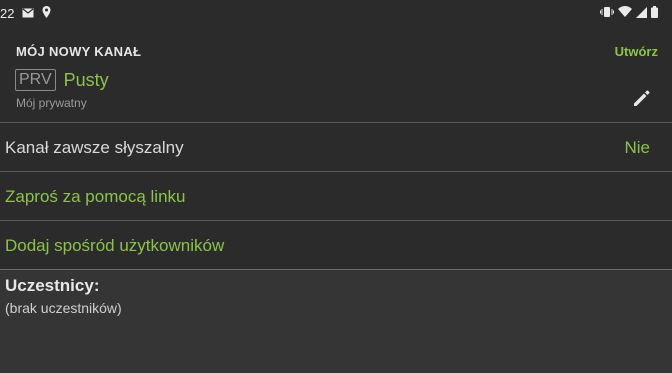  What do you see at coordinates (28, 13) in the screenshot?
I see `mail-icon` at bounding box center [28, 13].